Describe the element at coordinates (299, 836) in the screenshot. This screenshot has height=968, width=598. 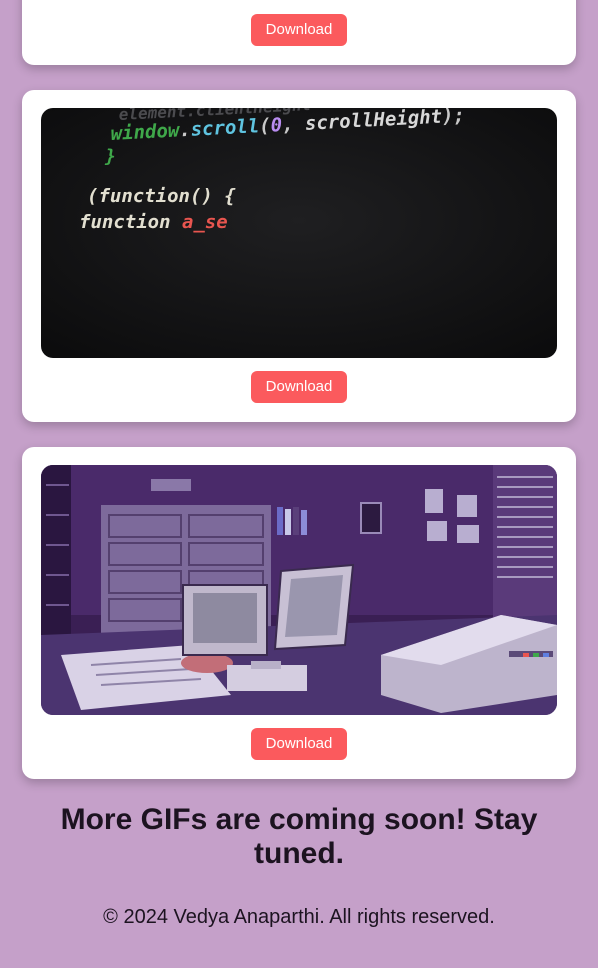
I see `coming-soon-heading: More GIFs are coming soon! Stay tuned.` at that location.